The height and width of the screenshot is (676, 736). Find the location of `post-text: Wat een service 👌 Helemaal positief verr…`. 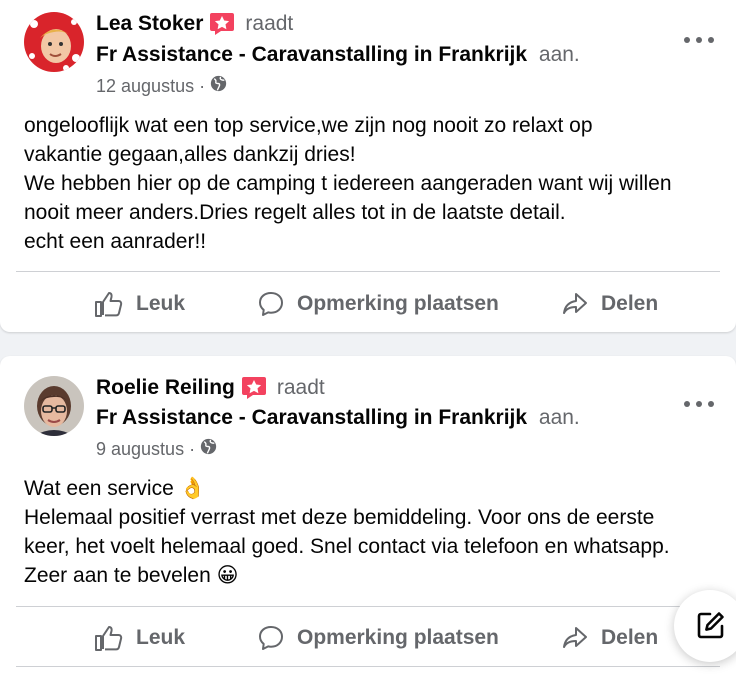

post-text: Wat een service 👌 Helemaal positief verr… is located at coordinates (347, 532).